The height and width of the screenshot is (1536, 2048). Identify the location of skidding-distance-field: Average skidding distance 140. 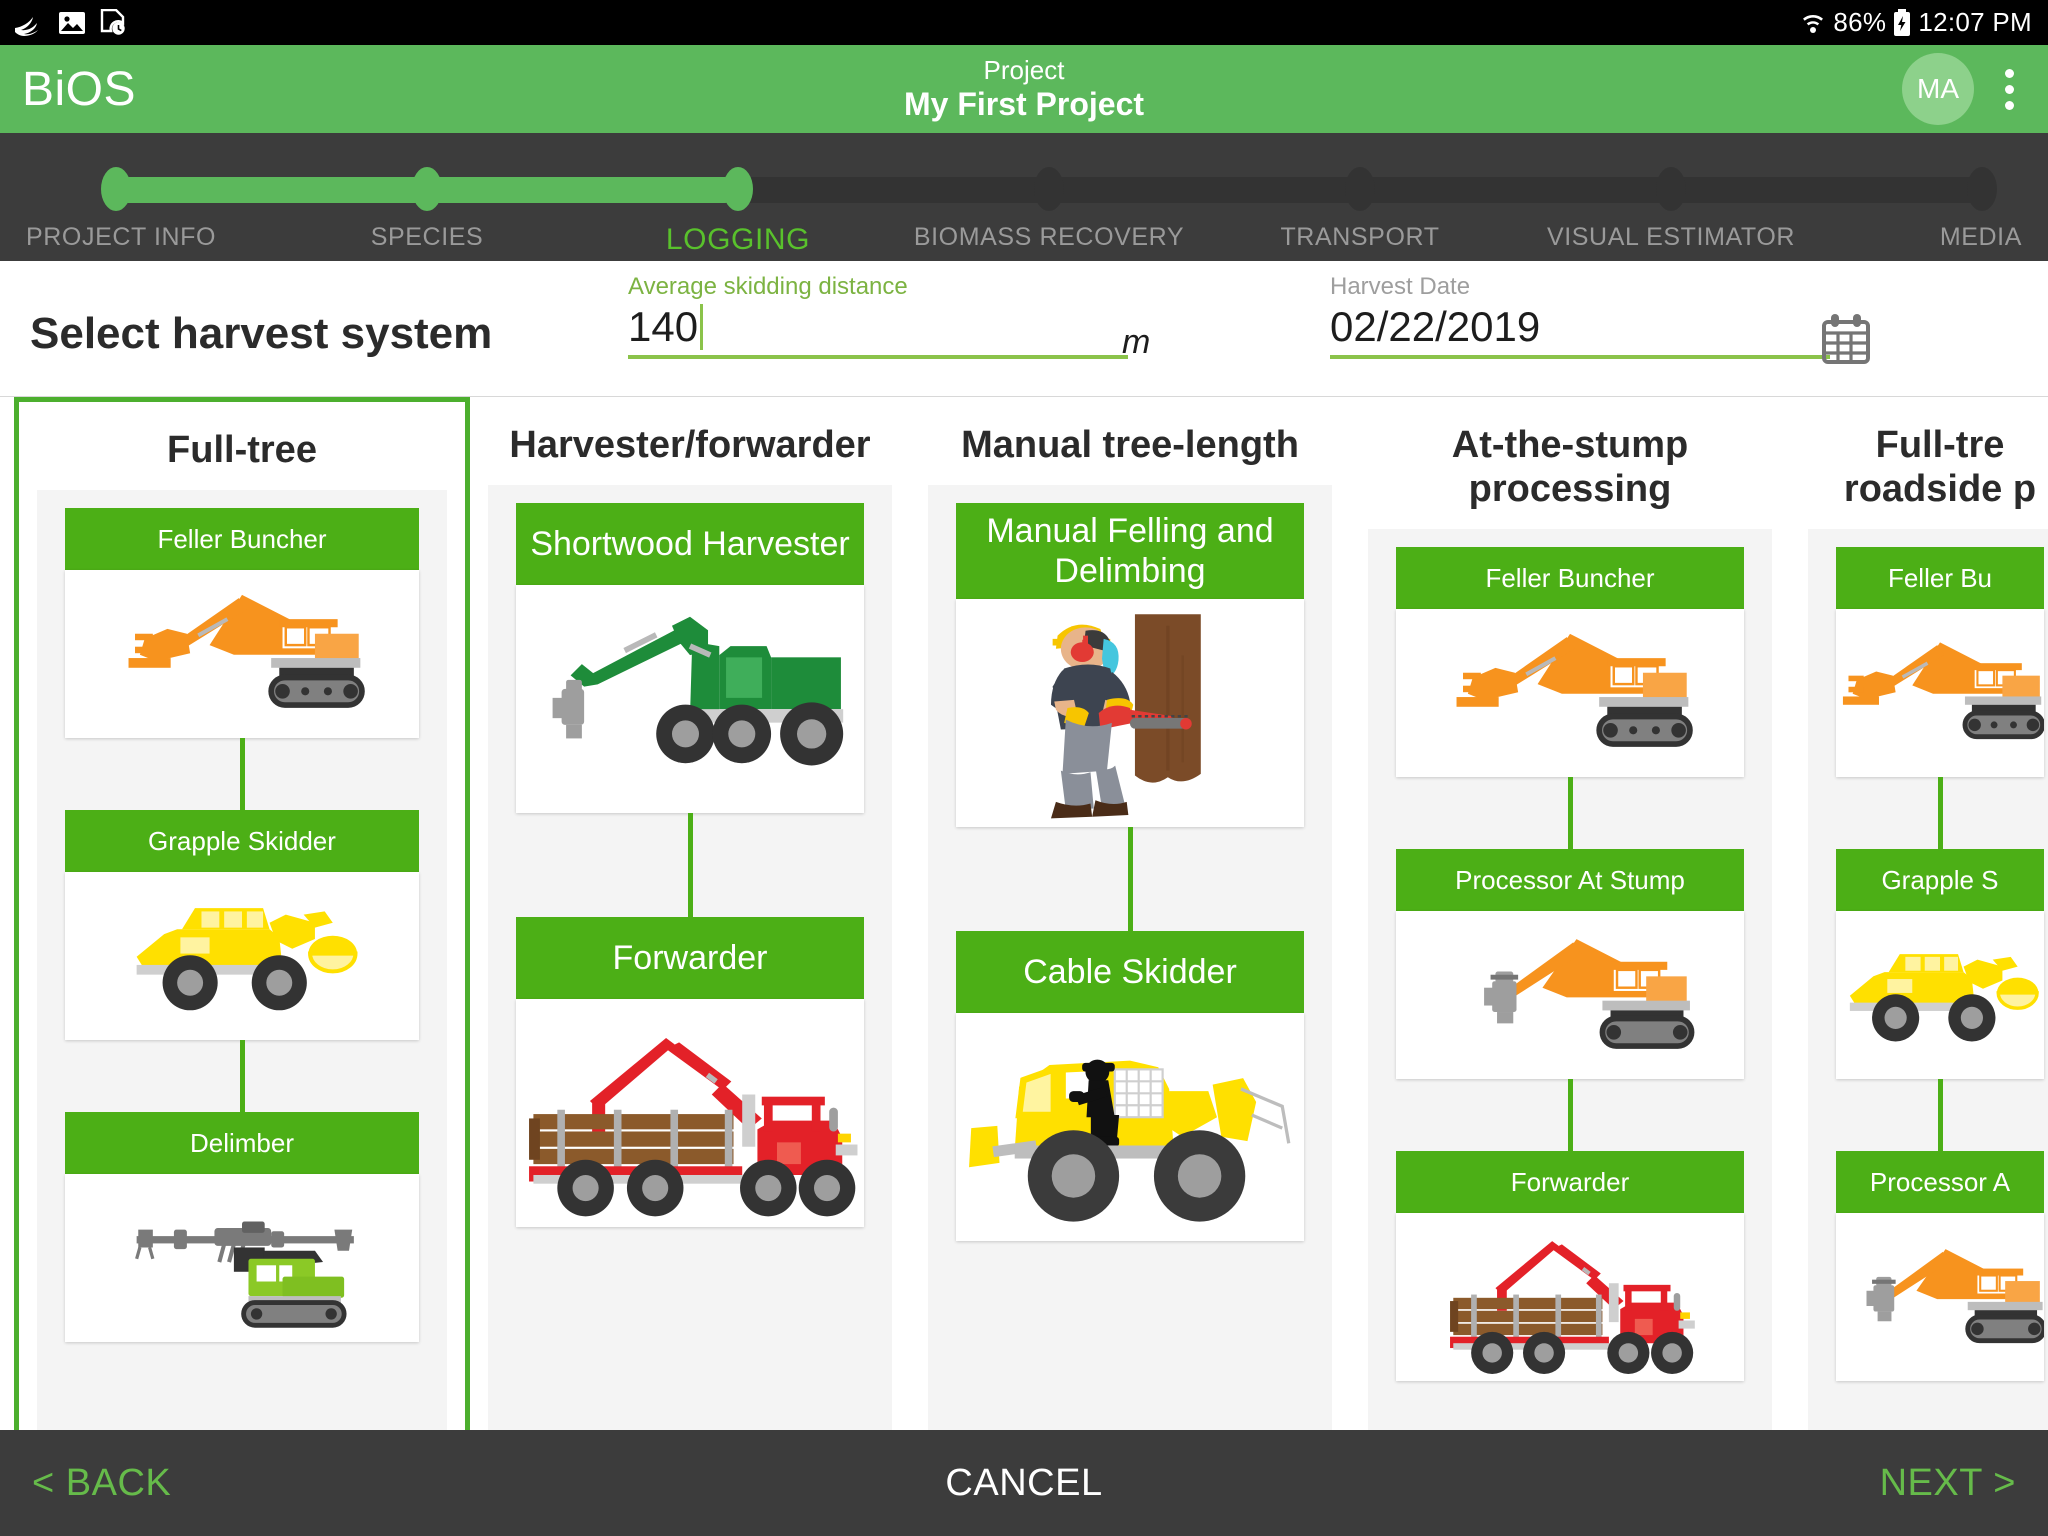
(878, 316).